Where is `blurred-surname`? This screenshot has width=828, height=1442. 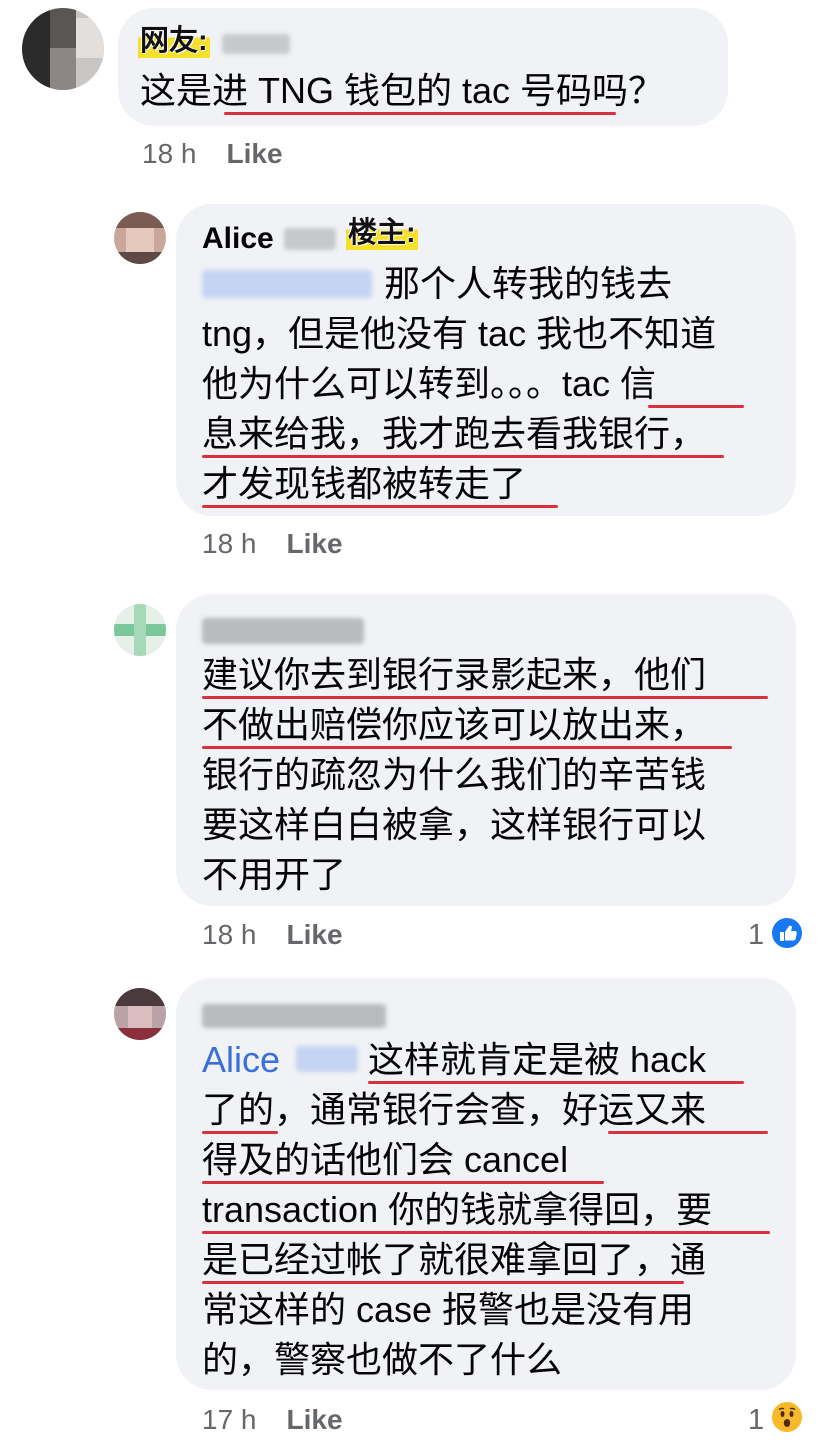
blurred-surname is located at coordinates (310, 239).